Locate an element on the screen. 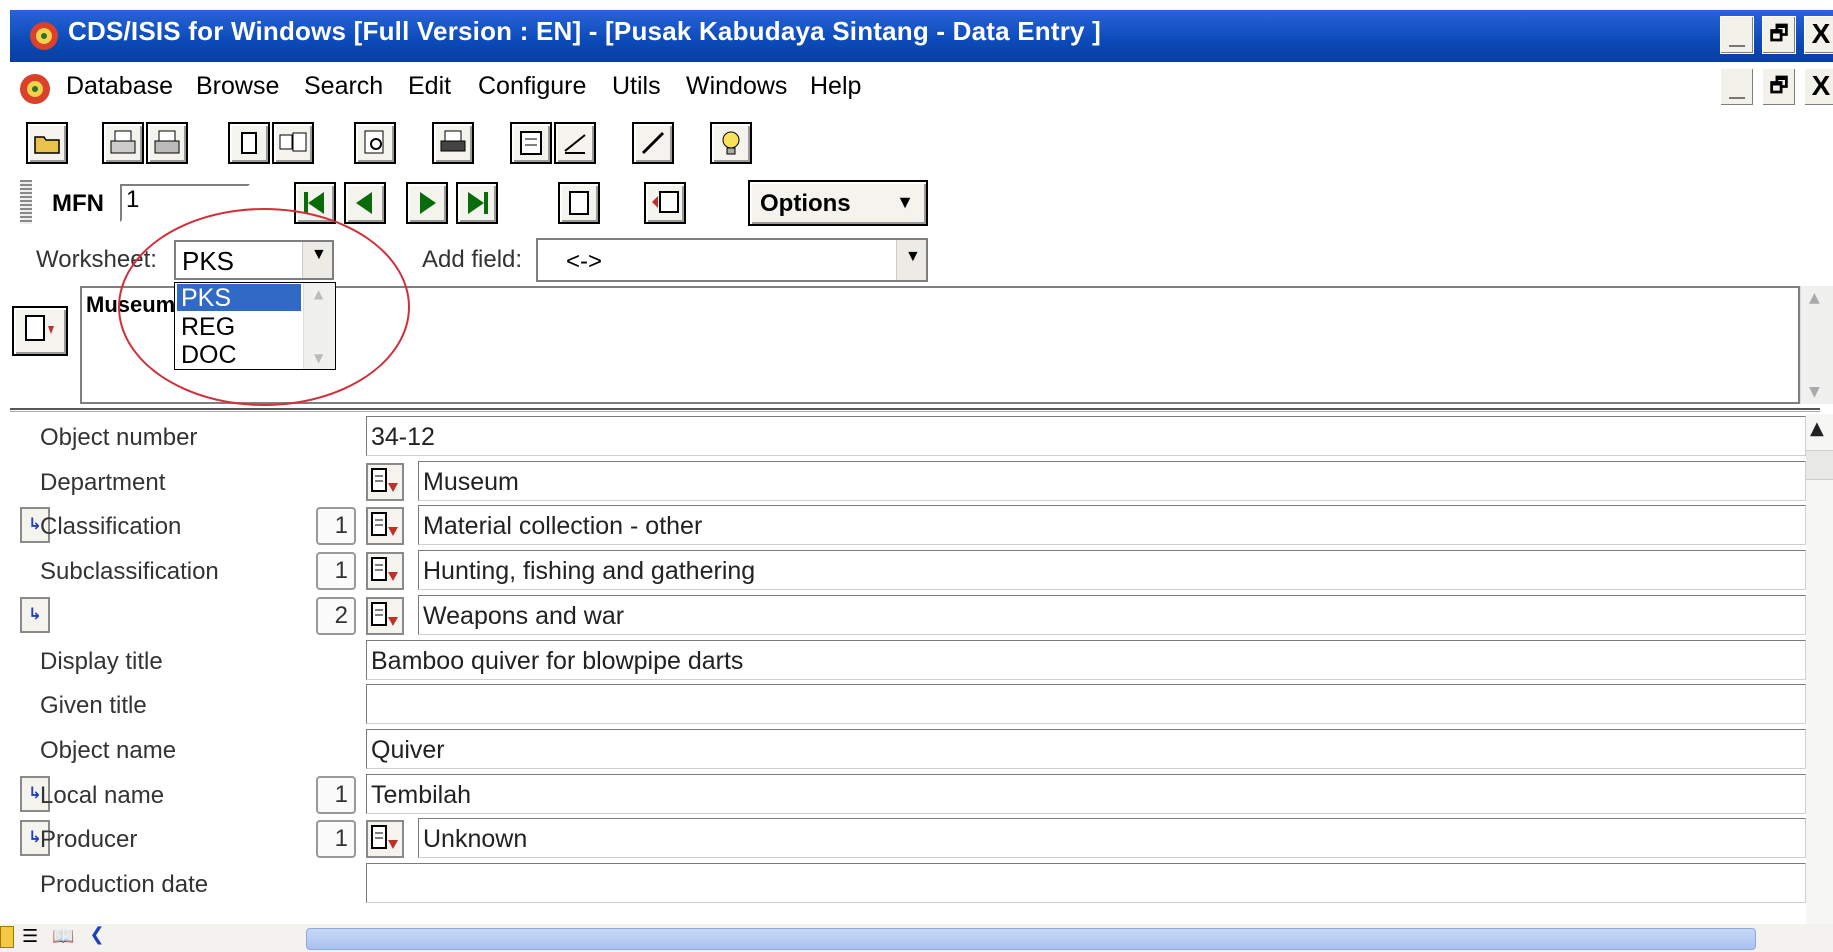 The height and width of the screenshot is (952, 1833). field-input: Museum is located at coordinates (1112, 480).